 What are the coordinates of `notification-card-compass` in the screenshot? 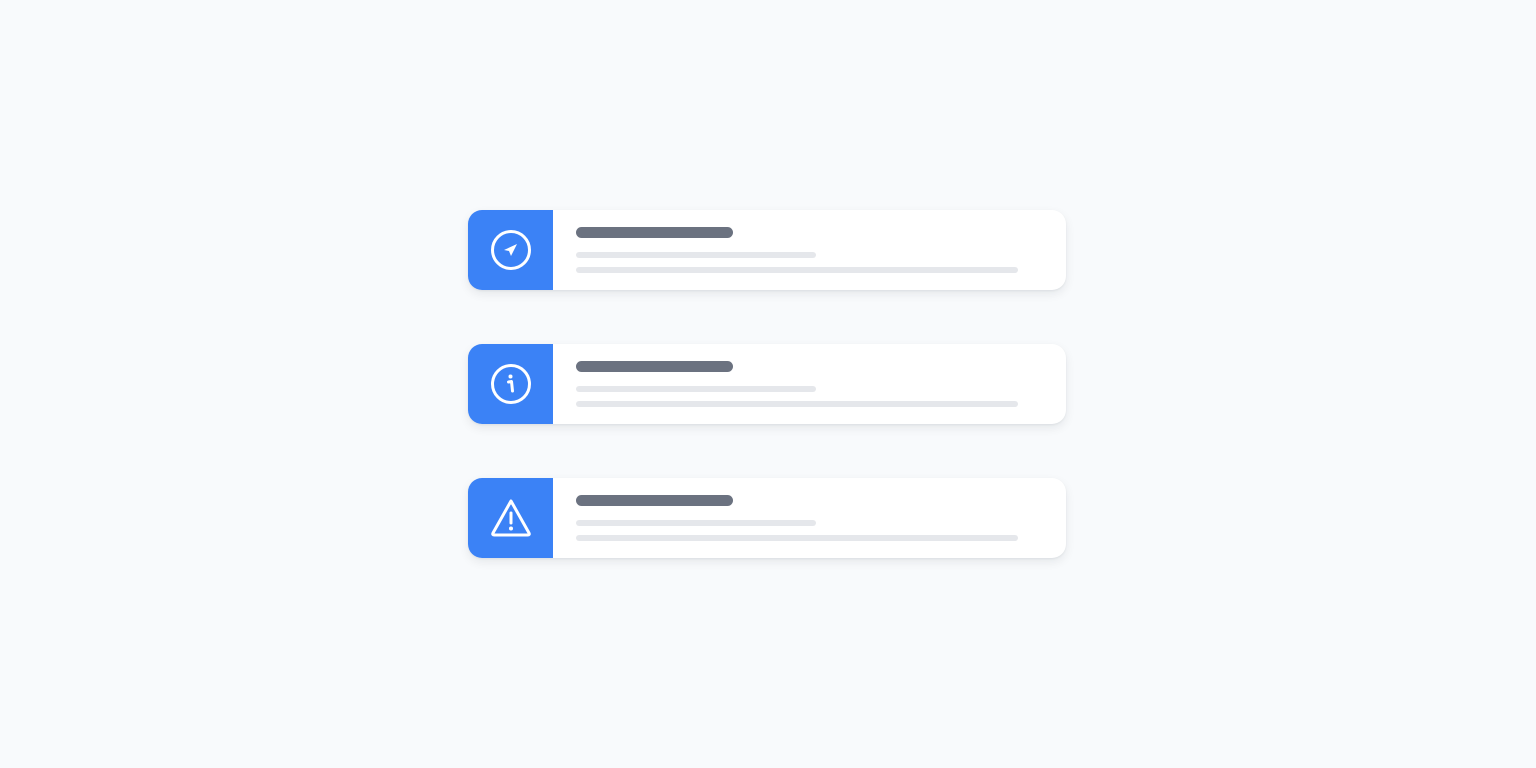 It's located at (767, 250).